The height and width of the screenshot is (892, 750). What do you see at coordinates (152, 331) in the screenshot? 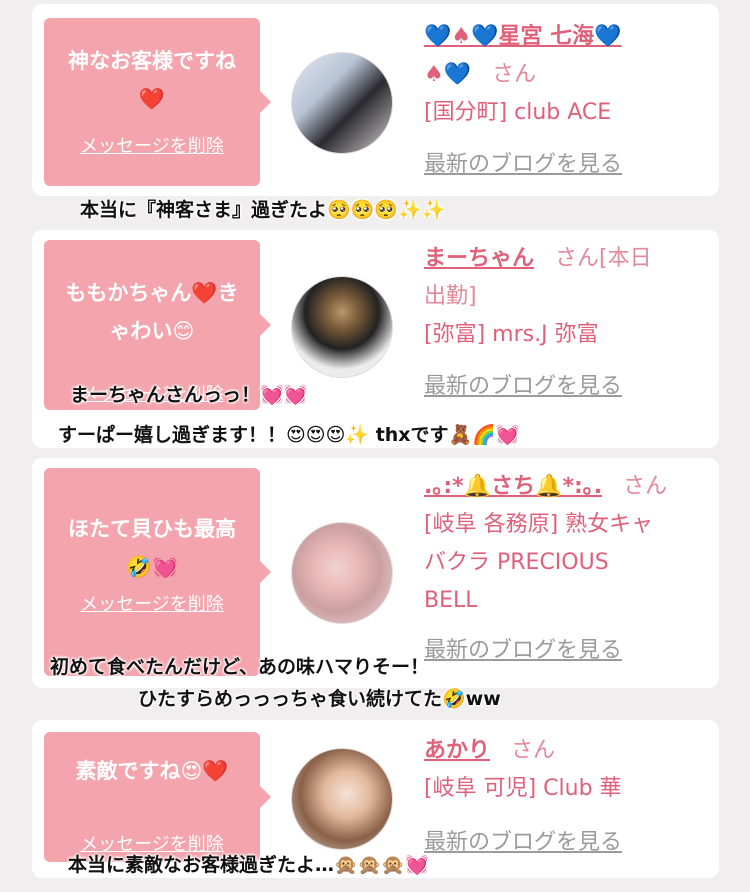
I see `message-text: ゃわい😊` at bounding box center [152, 331].